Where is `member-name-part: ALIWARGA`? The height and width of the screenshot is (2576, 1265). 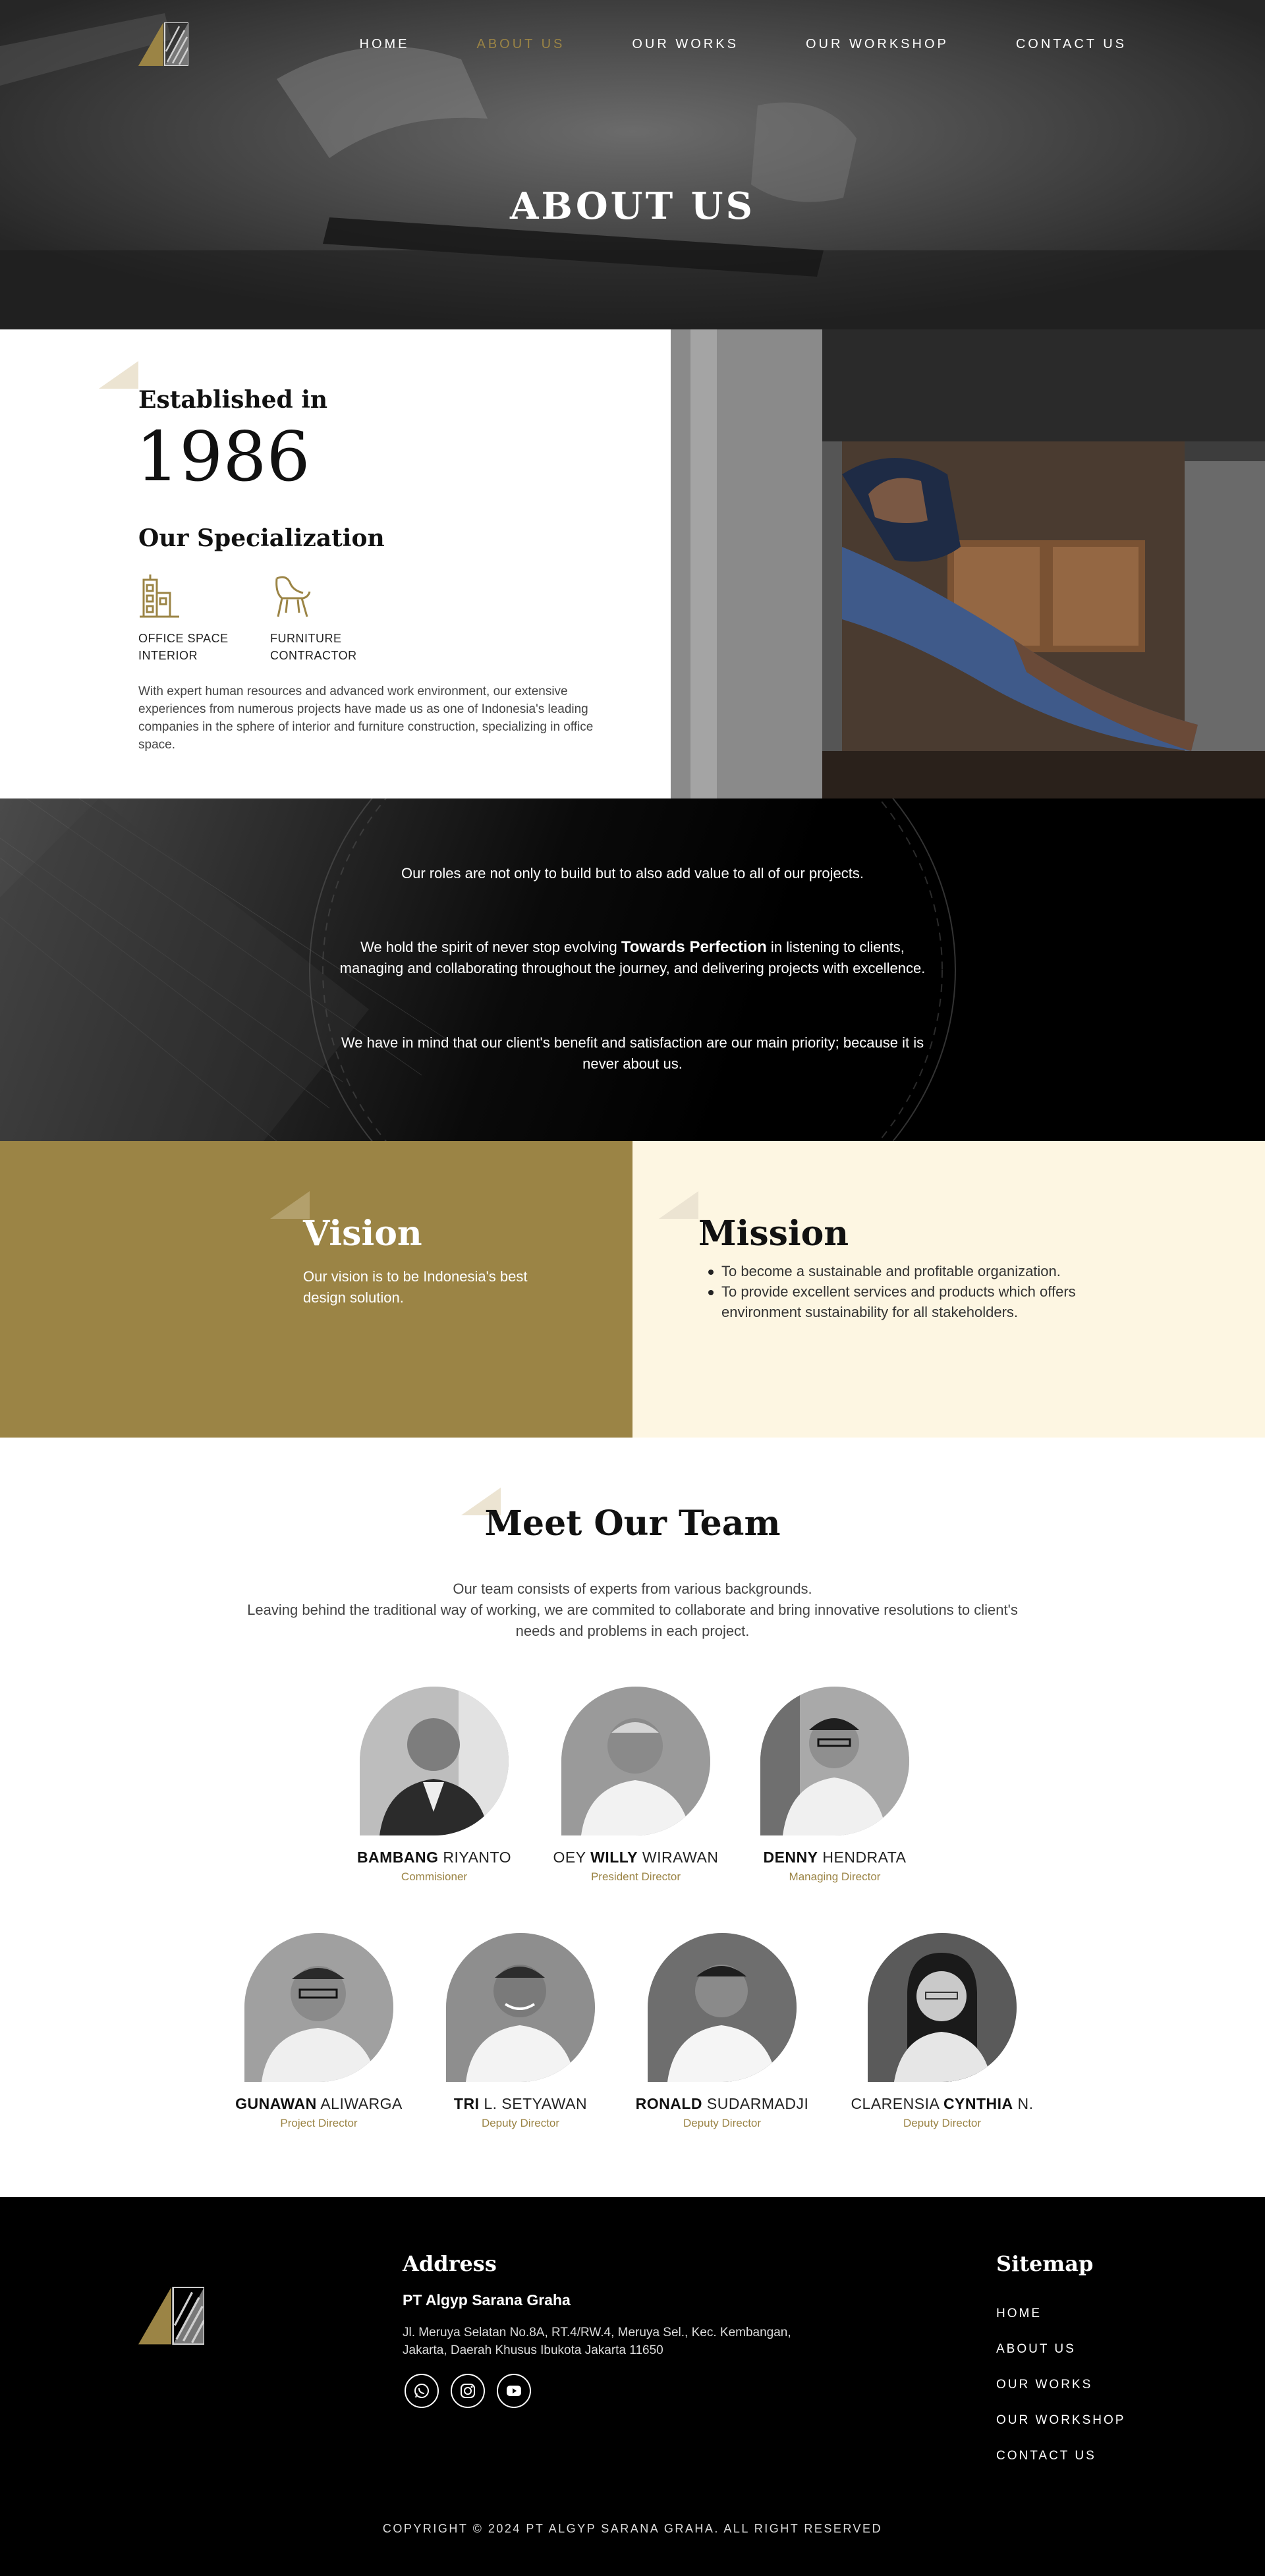 member-name-part: ALIWARGA is located at coordinates (359, 2103).